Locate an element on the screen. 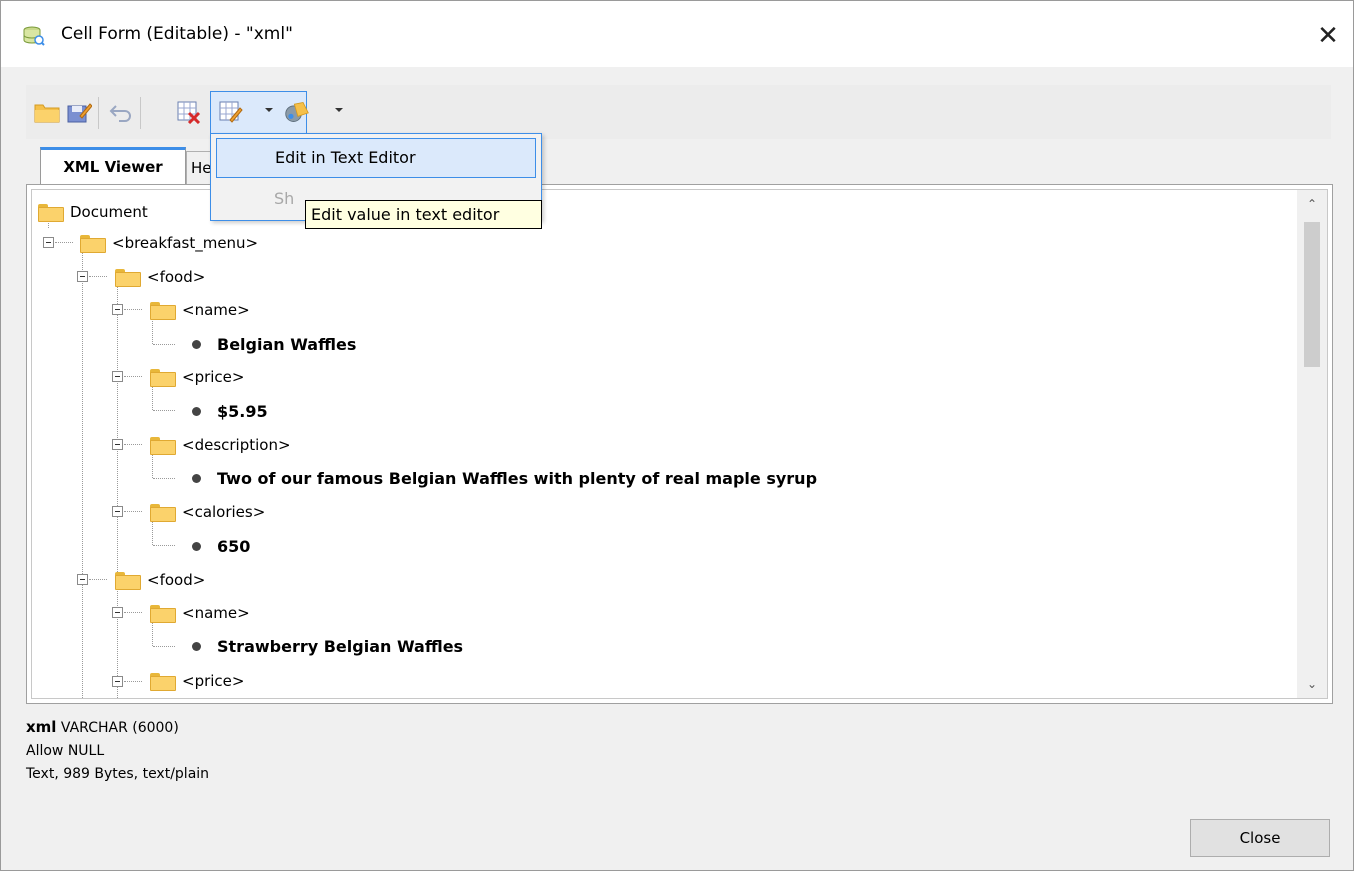 The image size is (1354, 871). tree-node-tag: <description> is located at coordinates (220, 445).